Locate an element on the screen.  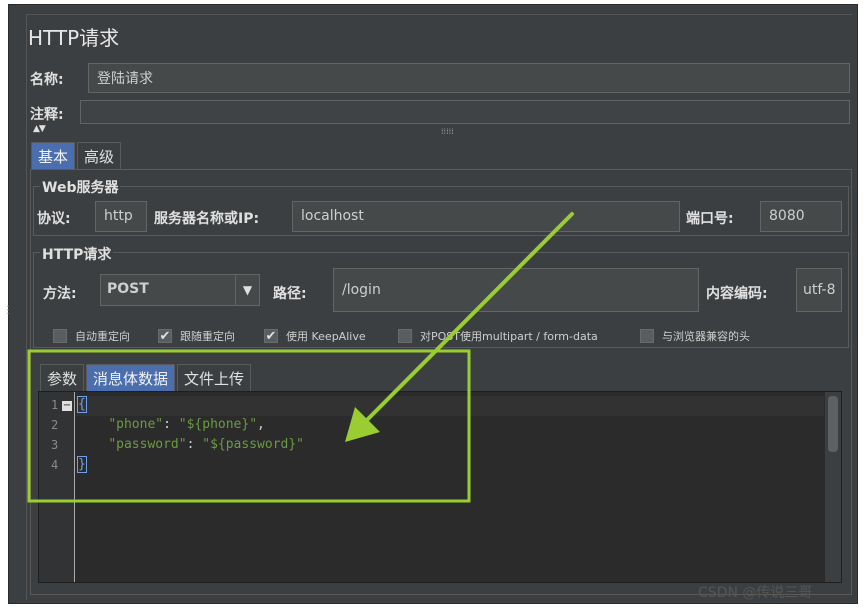
annotation-highlight-box is located at coordinates (249, 426).